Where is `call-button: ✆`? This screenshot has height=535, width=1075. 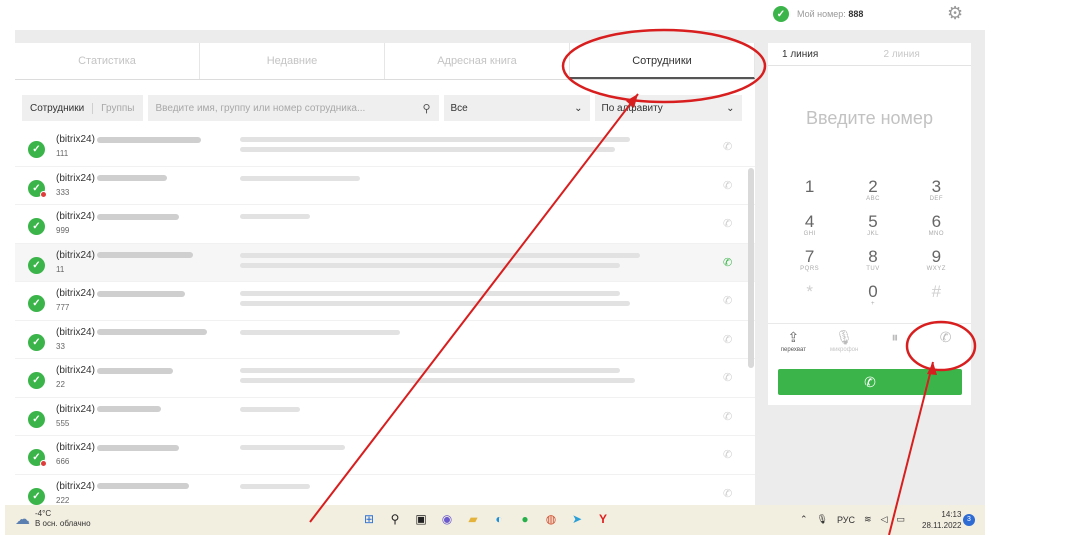
call-button: ✆ is located at coordinates (870, 382).